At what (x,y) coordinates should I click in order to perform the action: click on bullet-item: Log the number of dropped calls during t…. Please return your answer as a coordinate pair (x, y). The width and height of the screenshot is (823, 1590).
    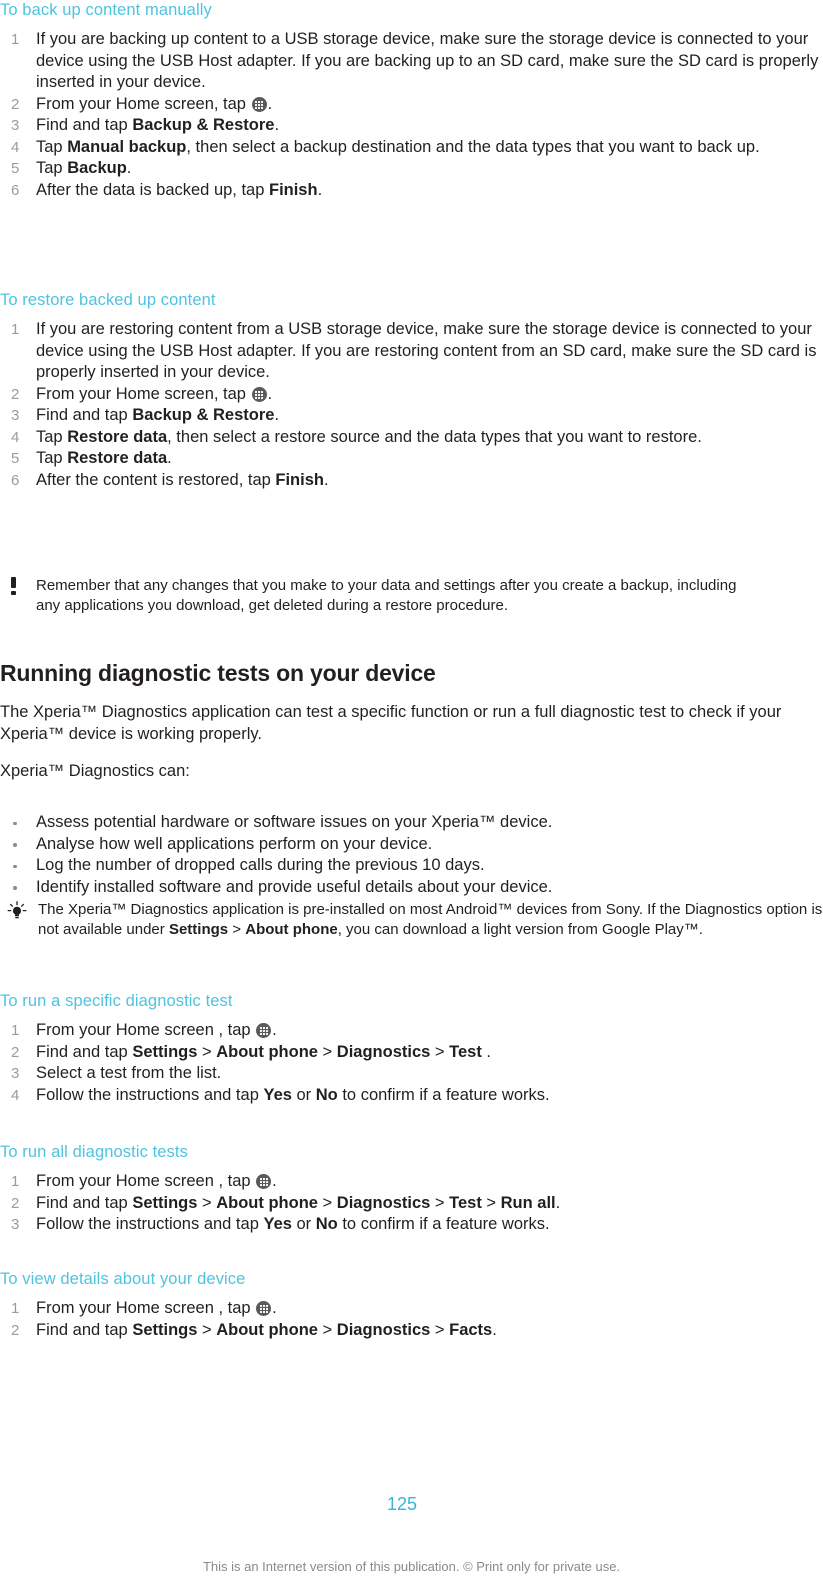
    Looking at the image, I should click on (411, 866).